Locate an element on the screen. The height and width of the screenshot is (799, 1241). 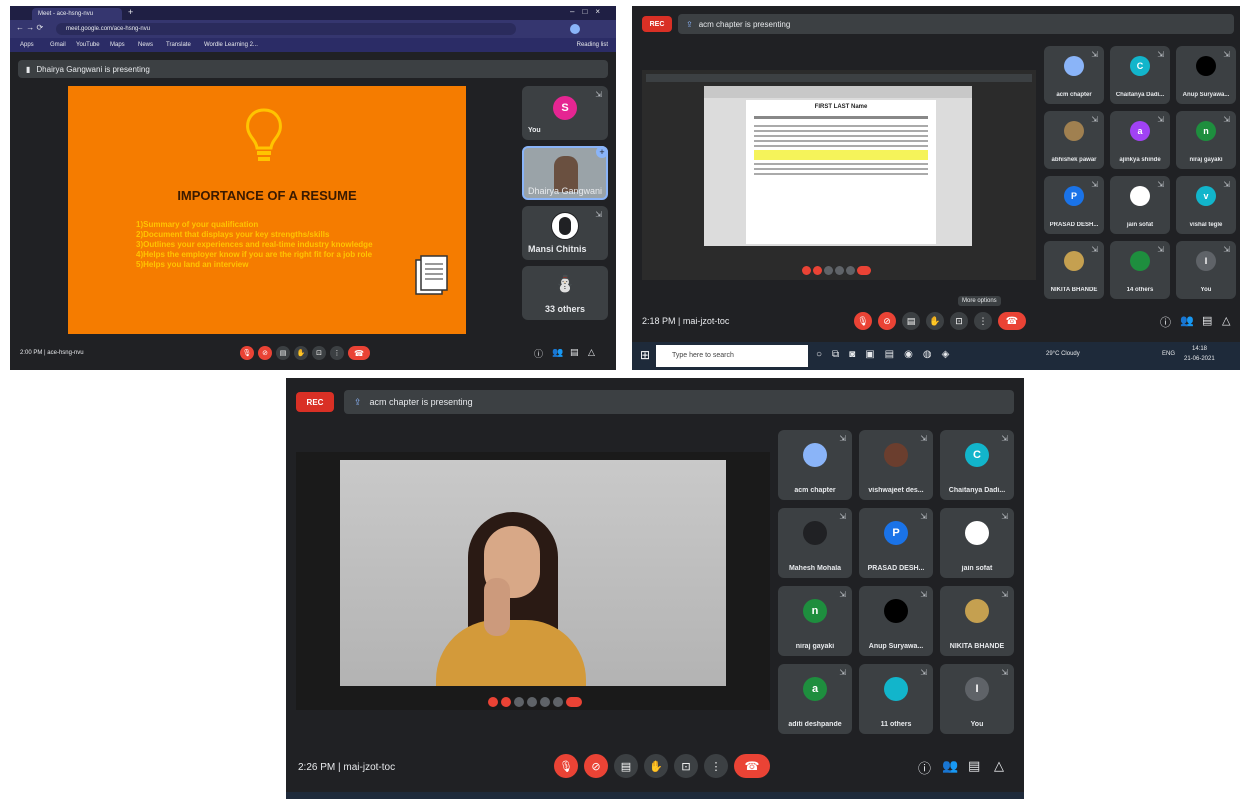
profile-avatar is located at coordinates (575, 29).